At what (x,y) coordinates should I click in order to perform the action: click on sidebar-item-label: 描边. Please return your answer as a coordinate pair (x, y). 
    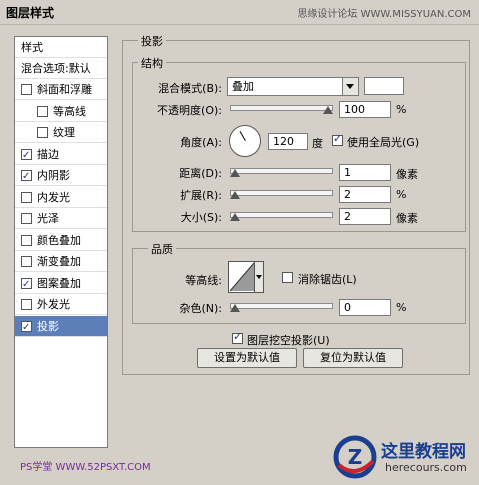
    Looking at the image, I should click on (48, 154).